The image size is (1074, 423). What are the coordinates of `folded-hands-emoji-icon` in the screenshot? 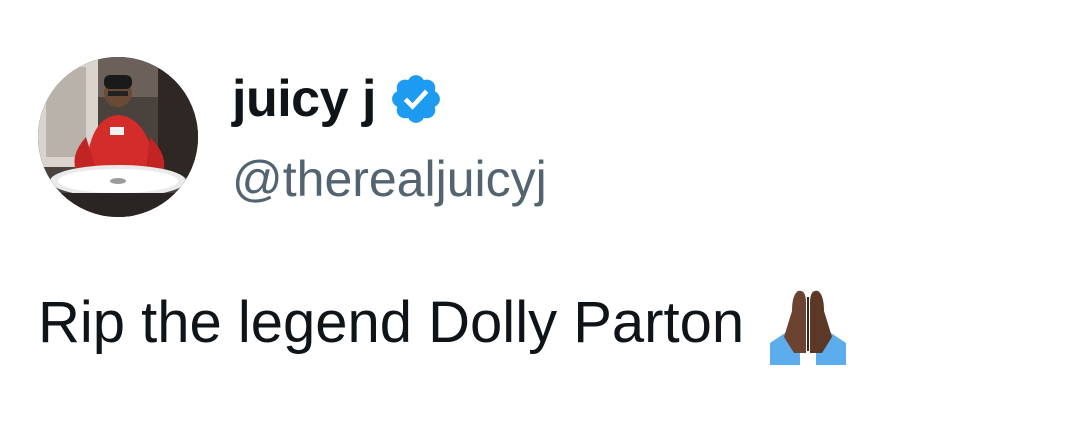 It's located at (808, 327).